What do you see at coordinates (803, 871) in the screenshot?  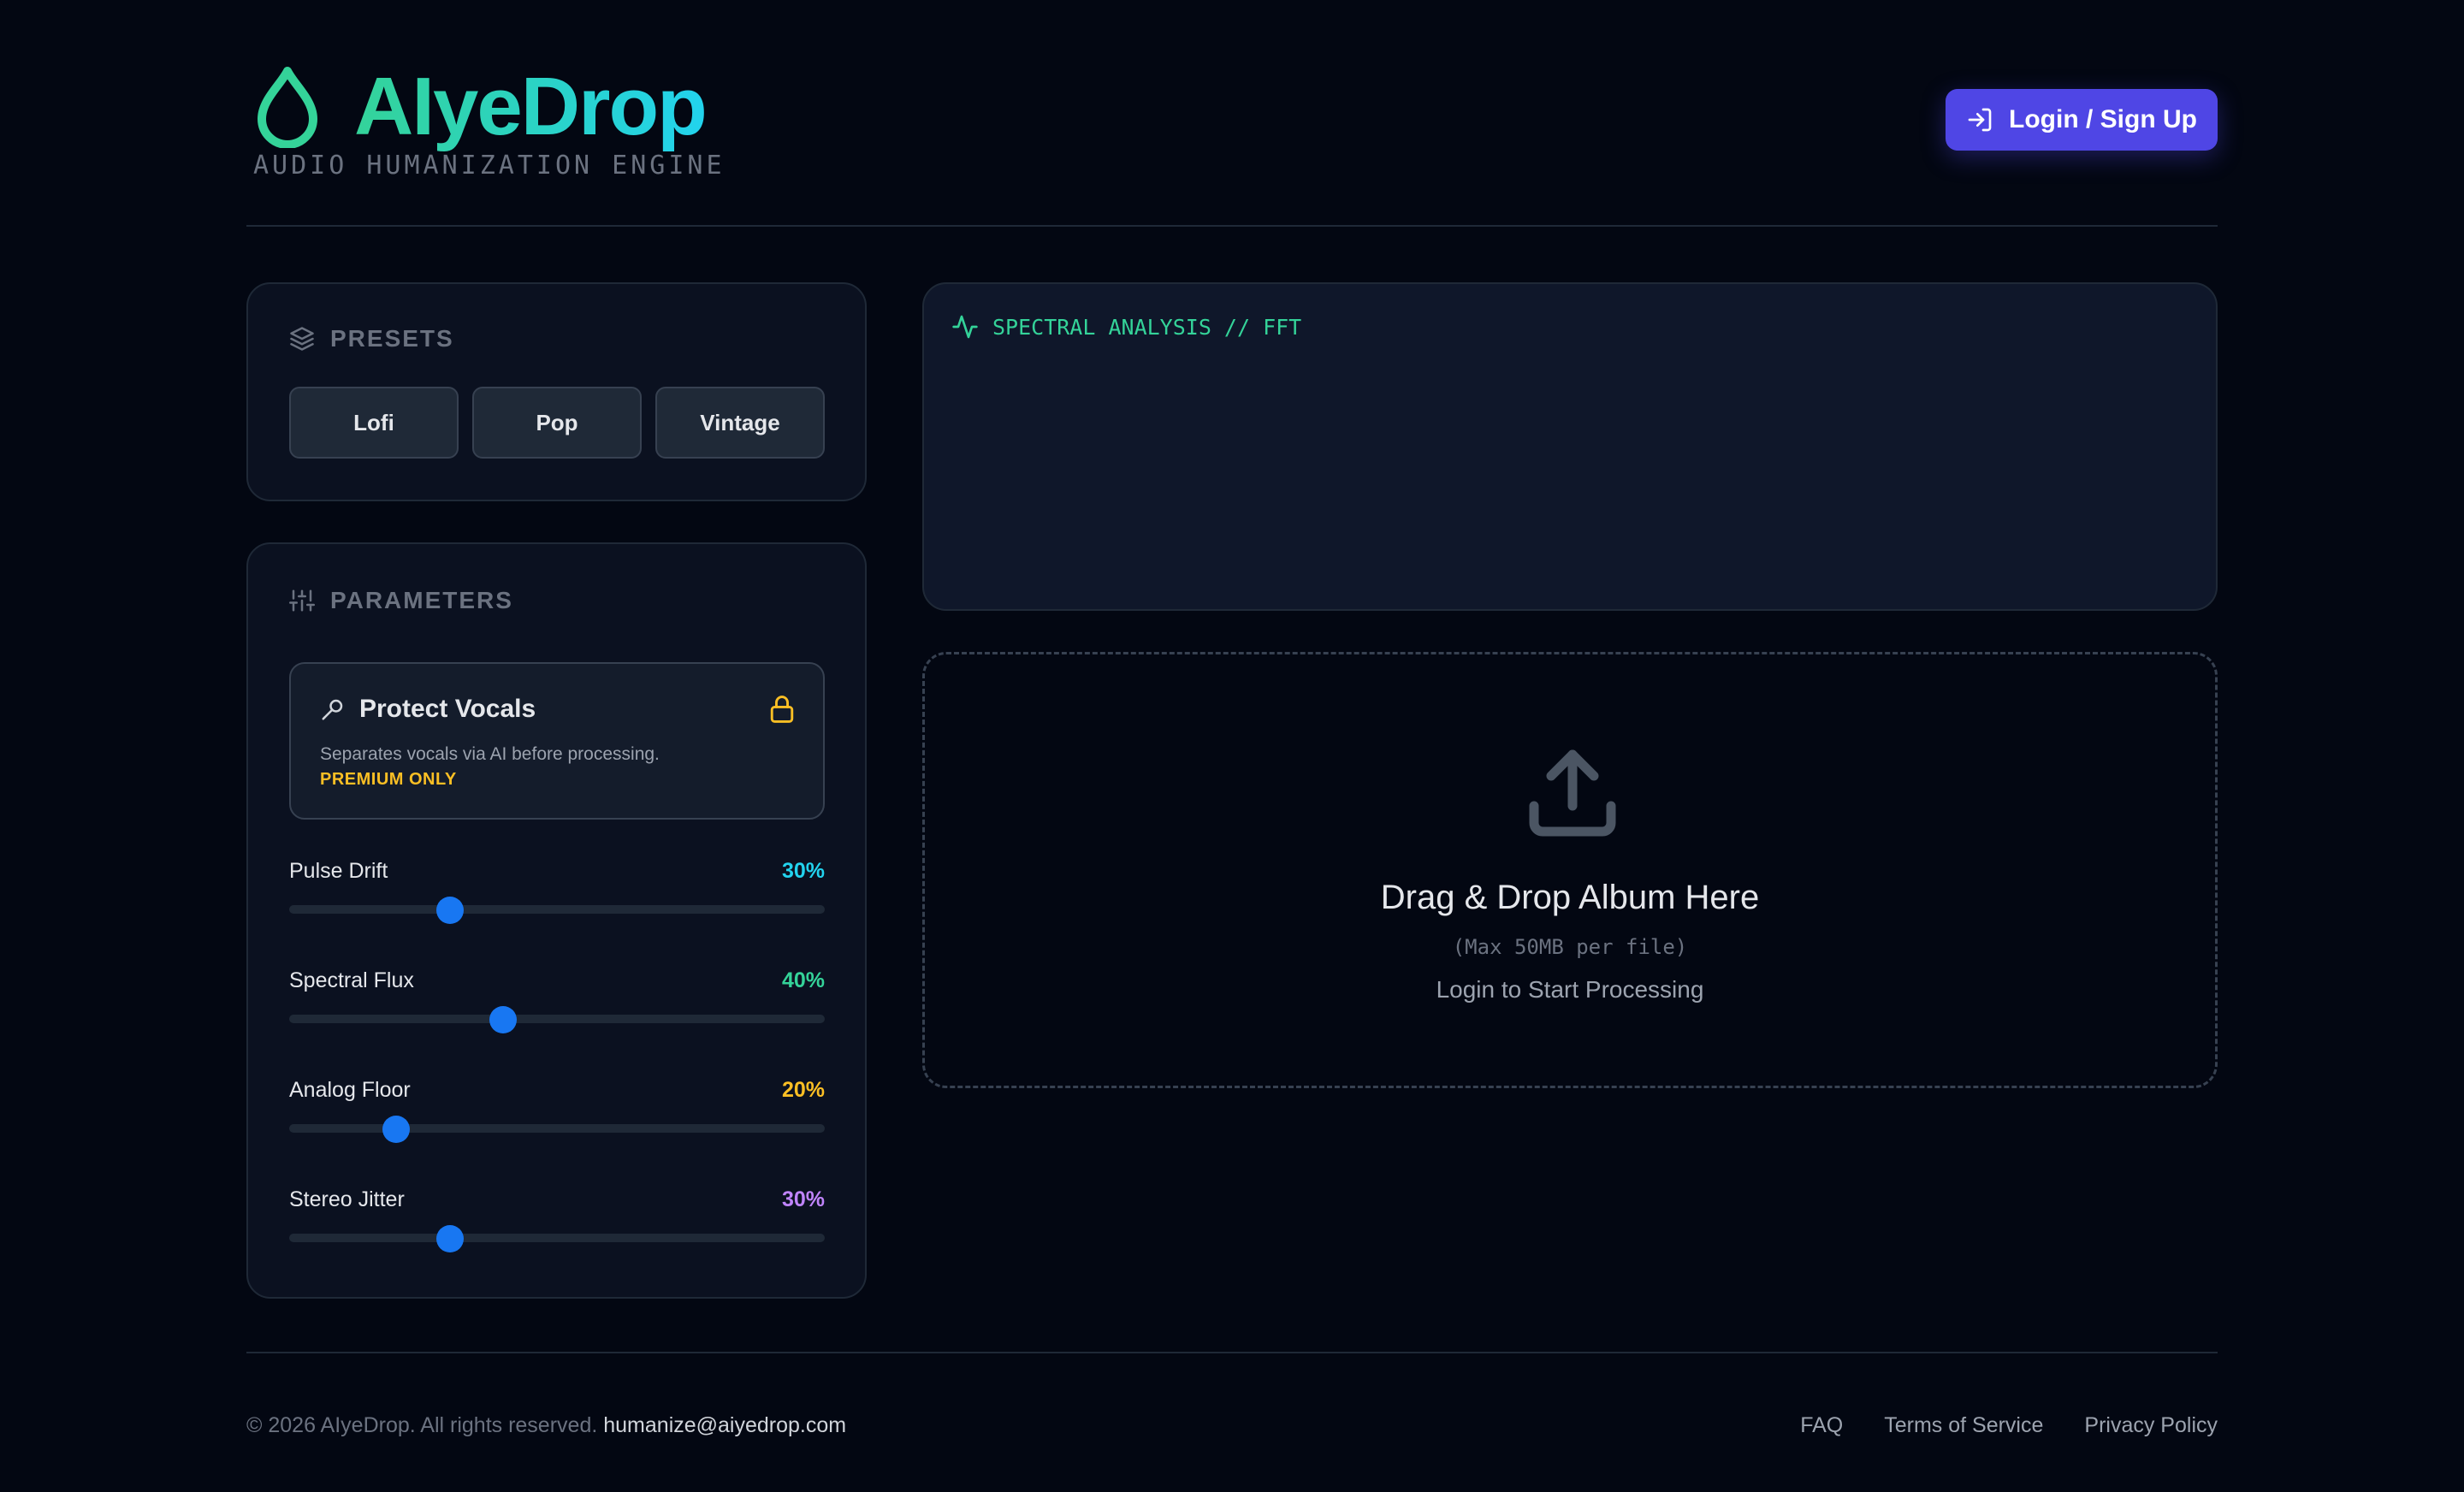 I see `pulse-drift-value: 30%` at bounding box center [803, 871].